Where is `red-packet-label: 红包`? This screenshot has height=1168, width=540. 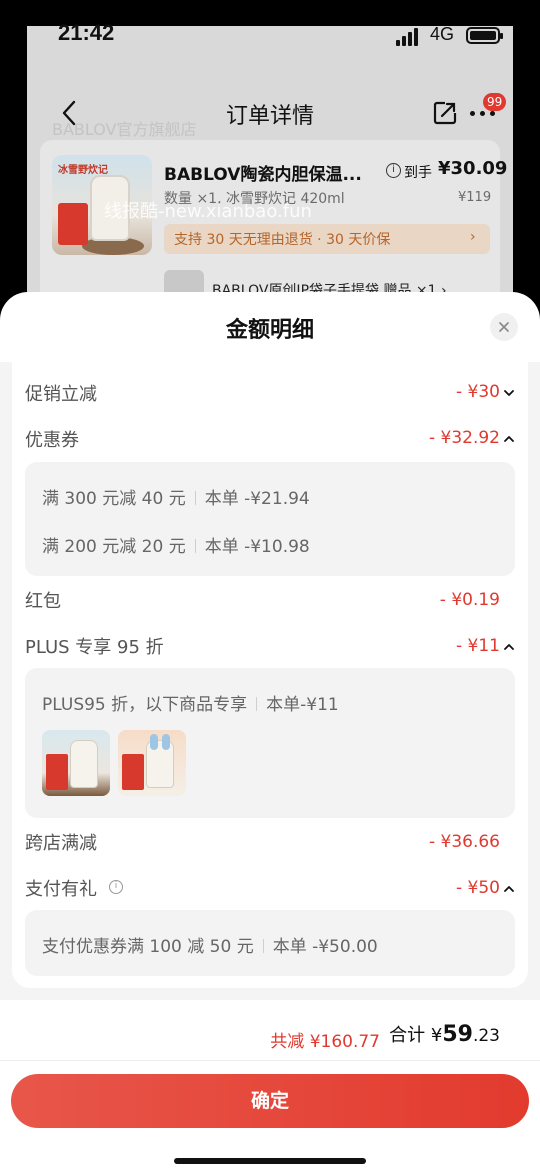 red-packet-label: 红包 is located at coordinates (43, 601).